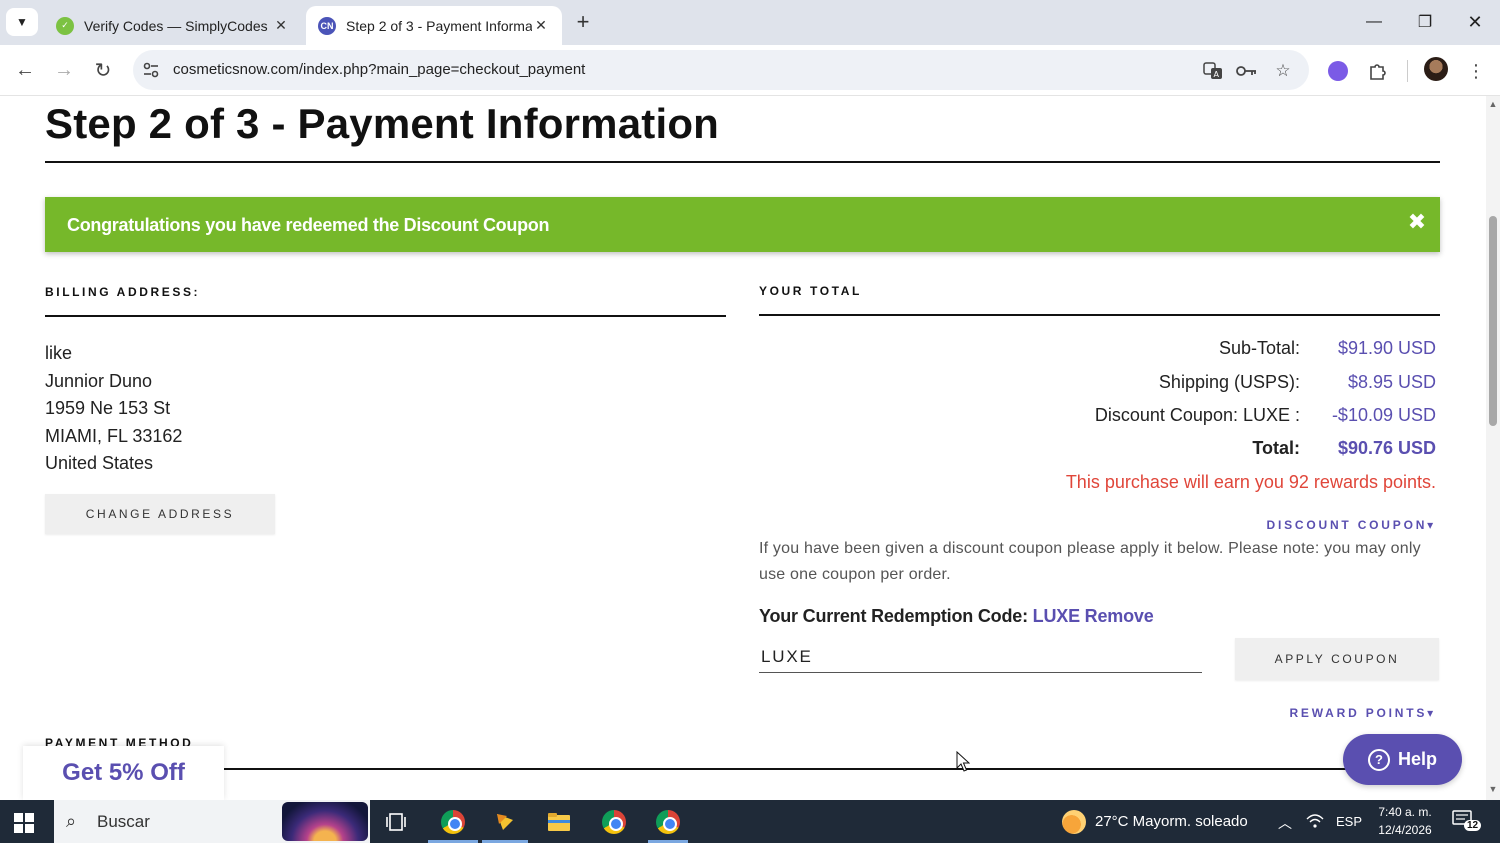  I want to click on back-button: ←, so click(25, 70).